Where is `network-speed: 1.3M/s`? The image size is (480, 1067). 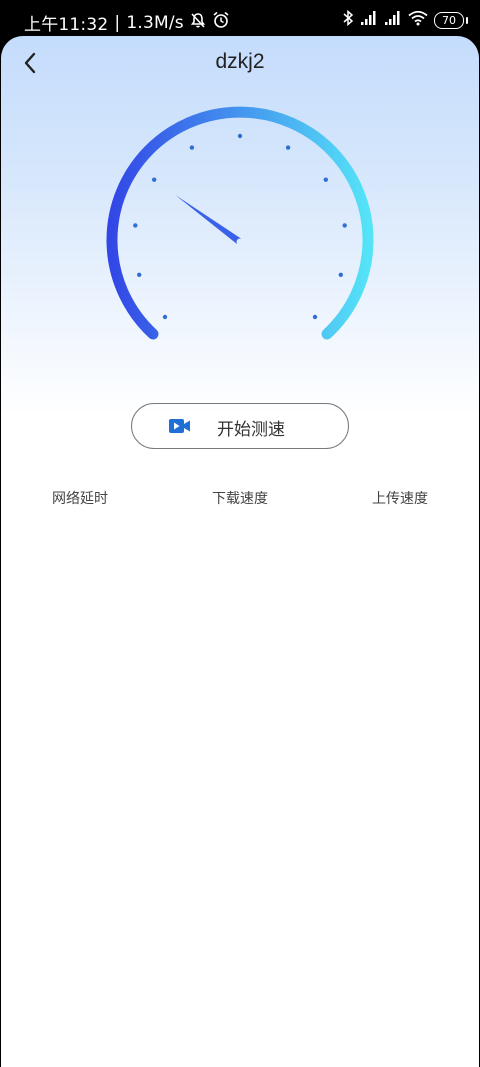 network-speed: 1.3M/s is located at coordinates (155, 22).